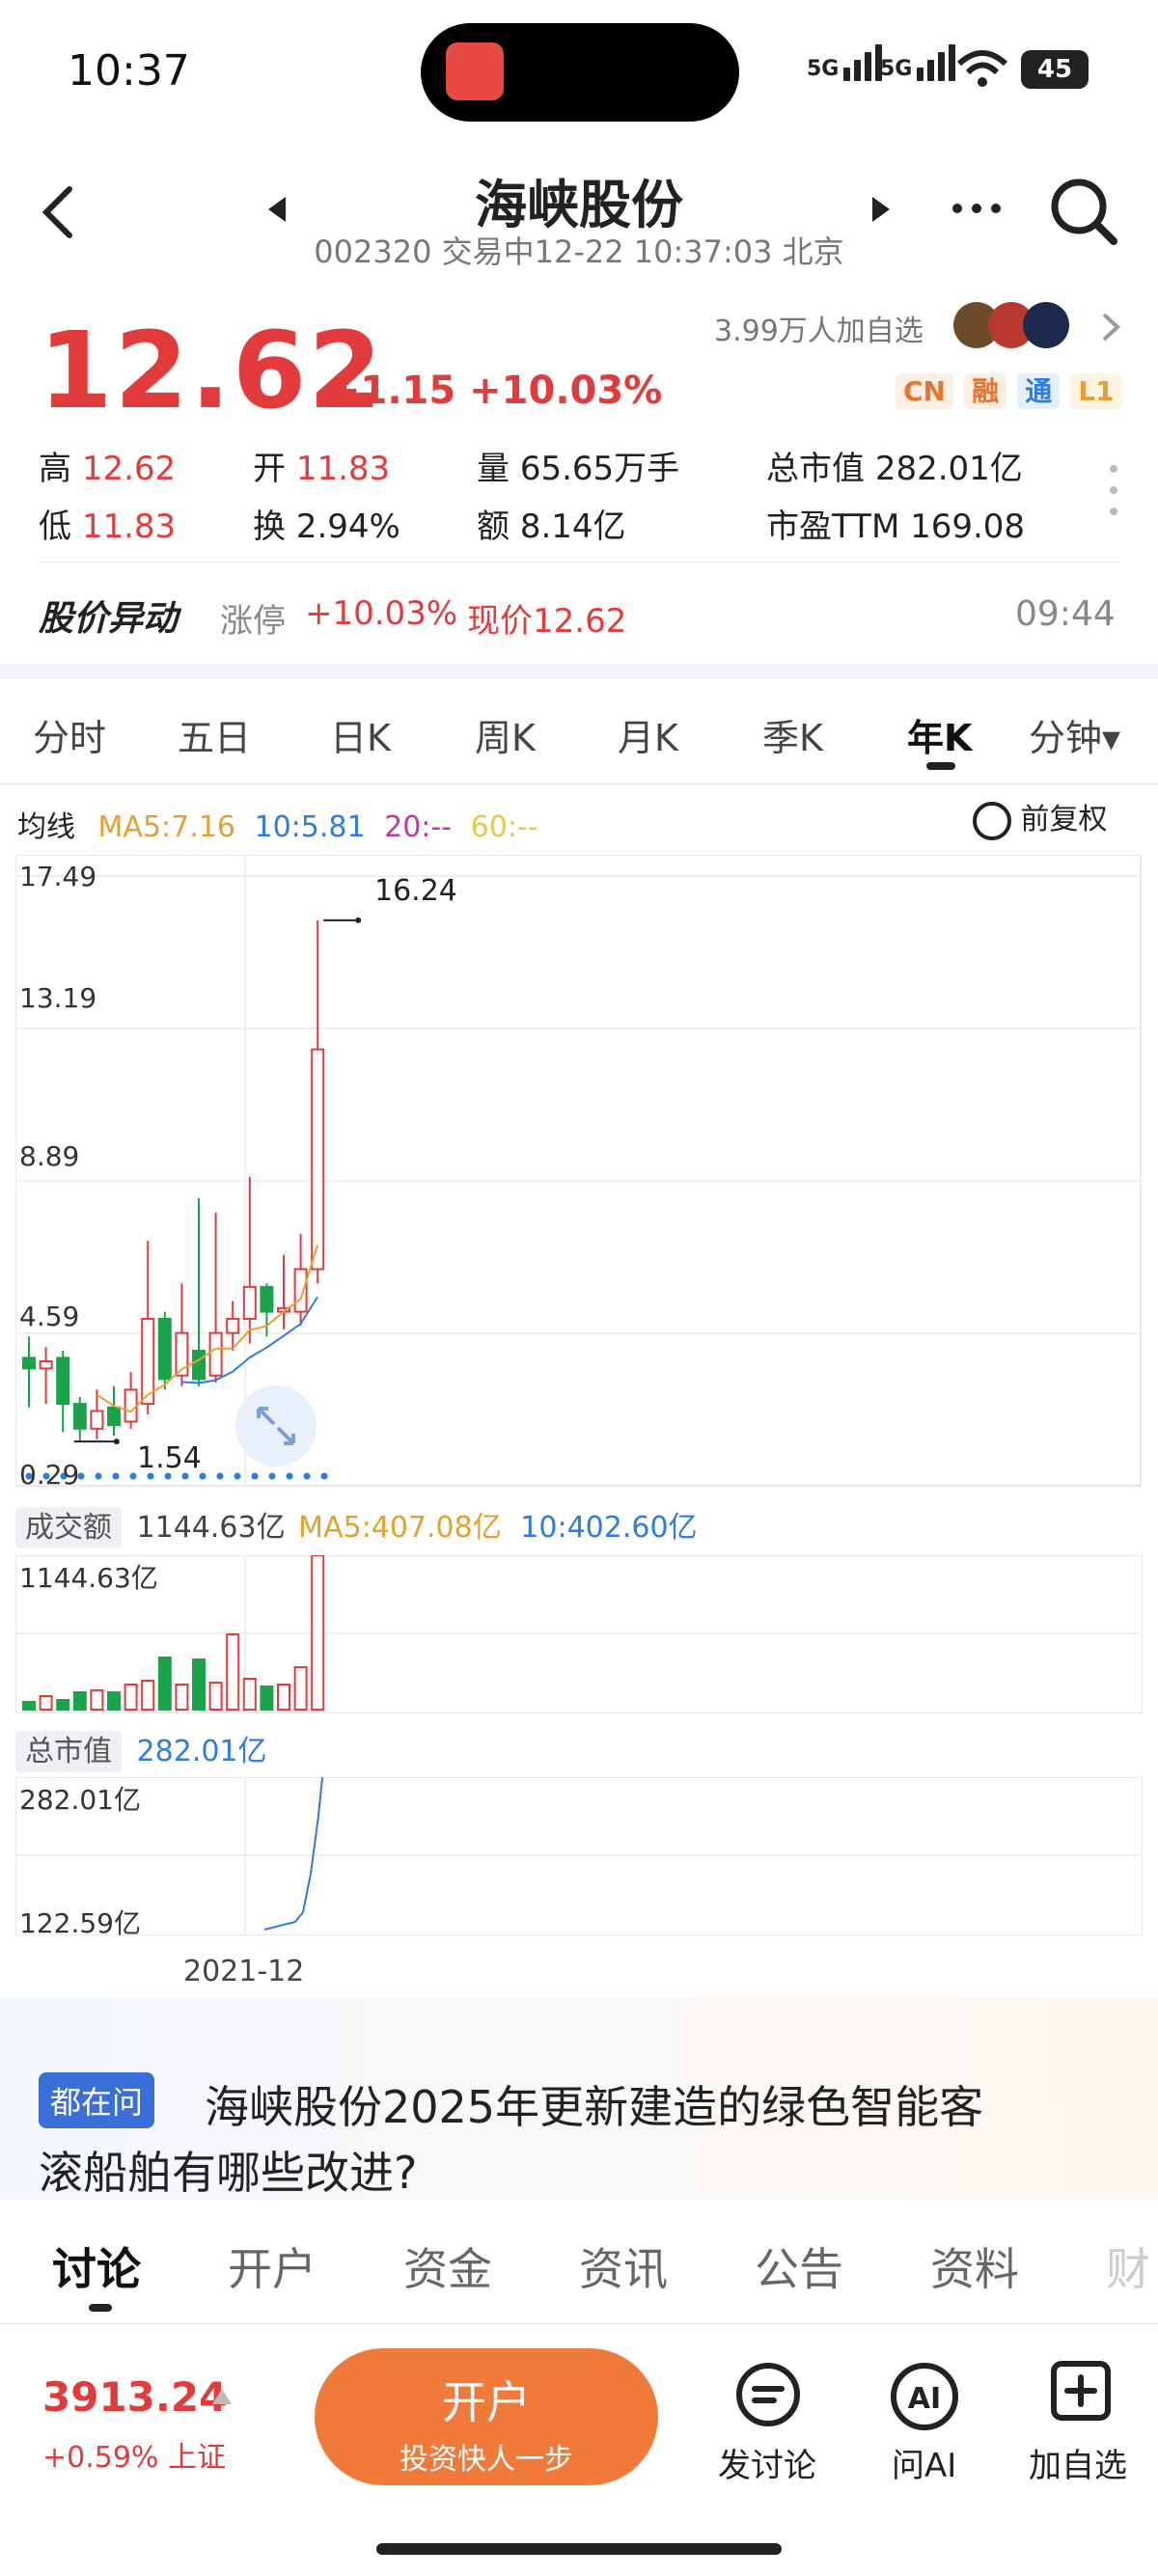  What do you see at coordinates (166, 827) in the screenshot?
I see `ma5-value: MA5:7.16` at bounding box center [166, 827].